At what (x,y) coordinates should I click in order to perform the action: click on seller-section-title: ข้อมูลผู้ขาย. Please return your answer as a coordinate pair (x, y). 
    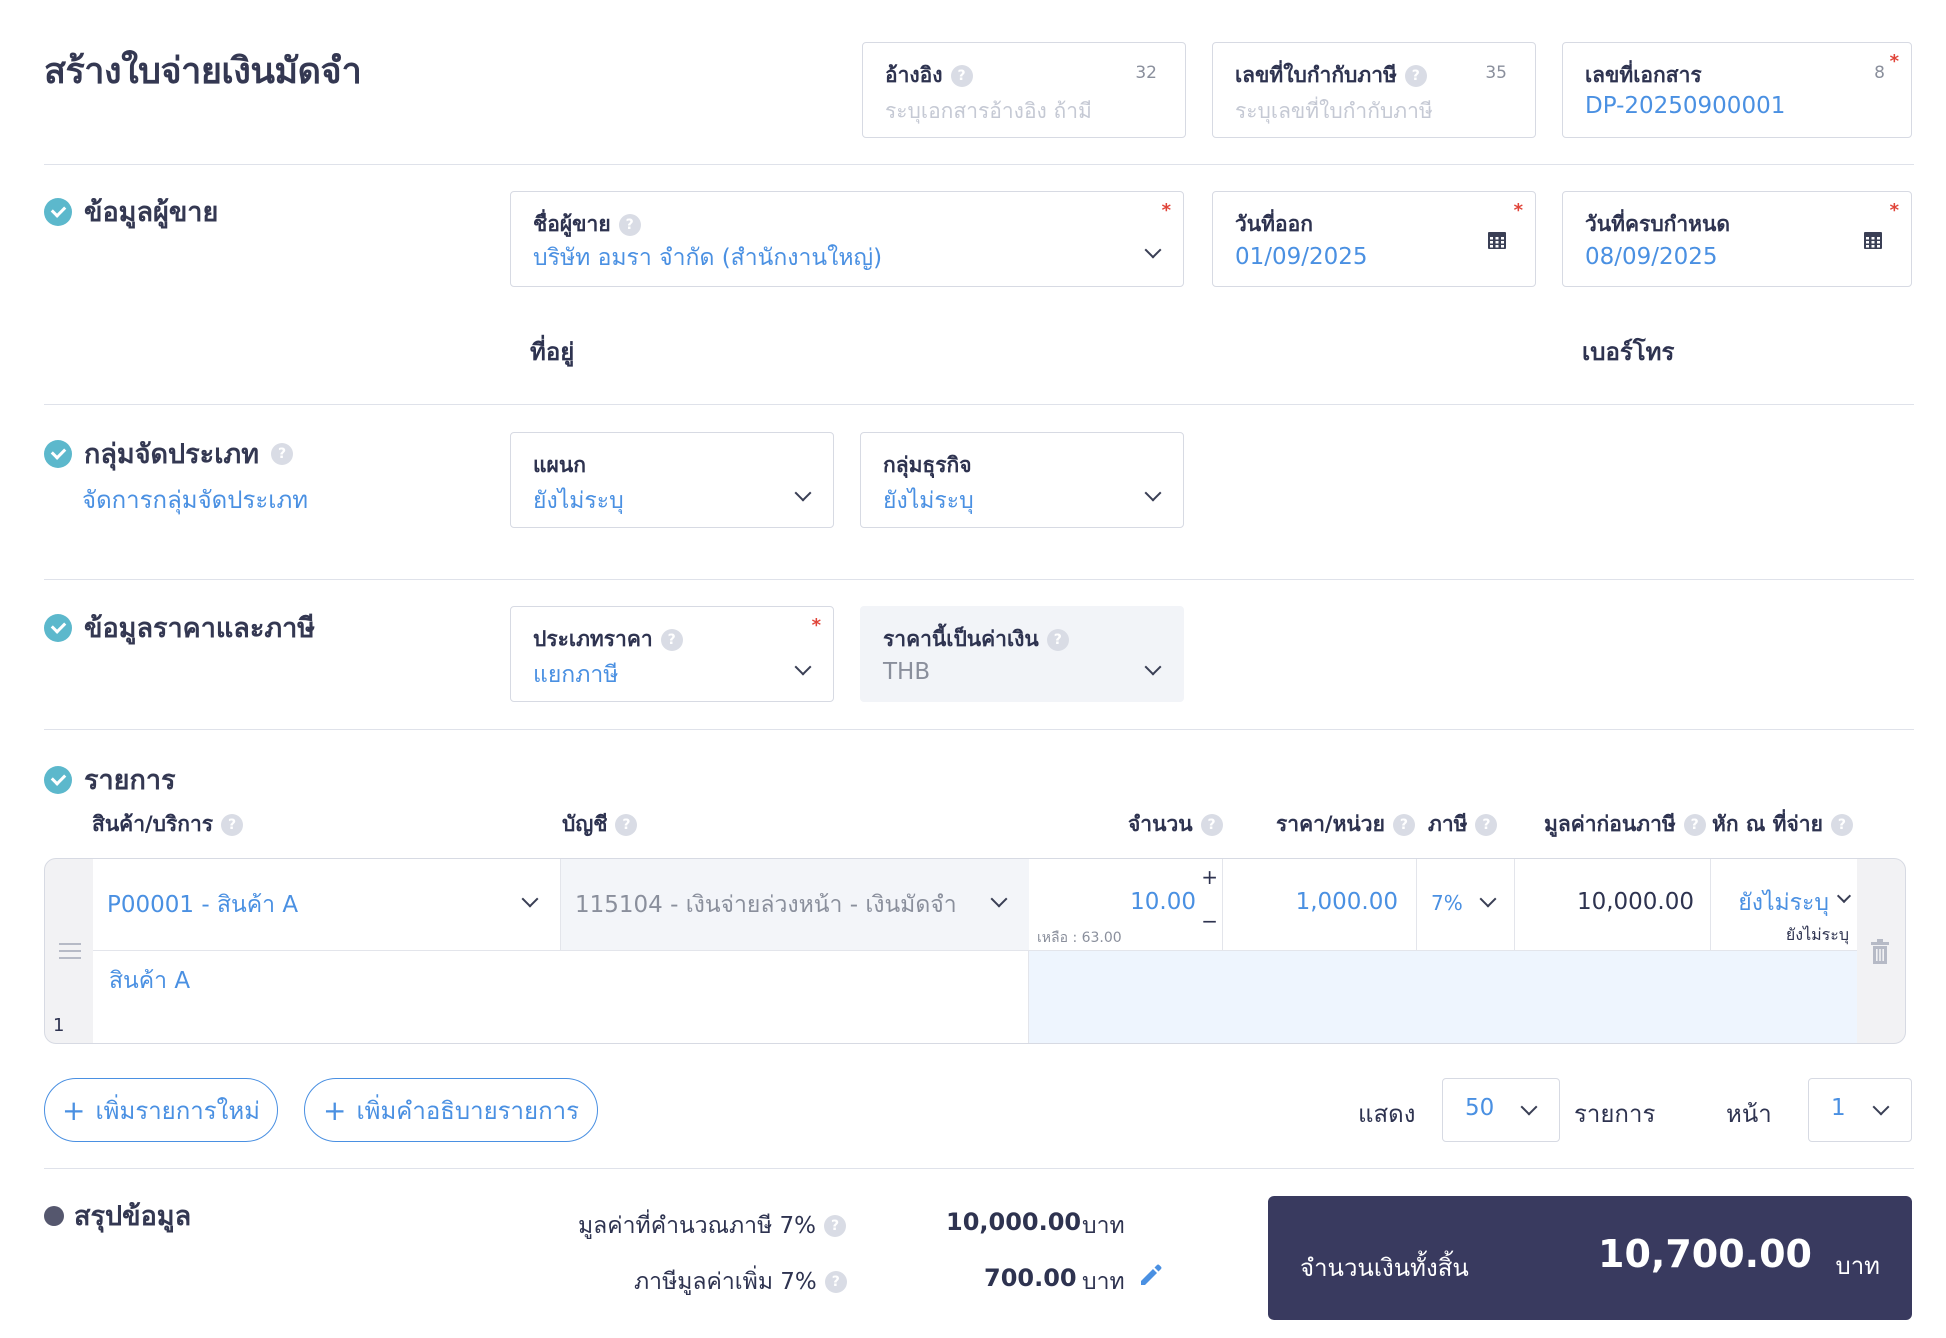
    Looking at the image, I should click on (131, 211).